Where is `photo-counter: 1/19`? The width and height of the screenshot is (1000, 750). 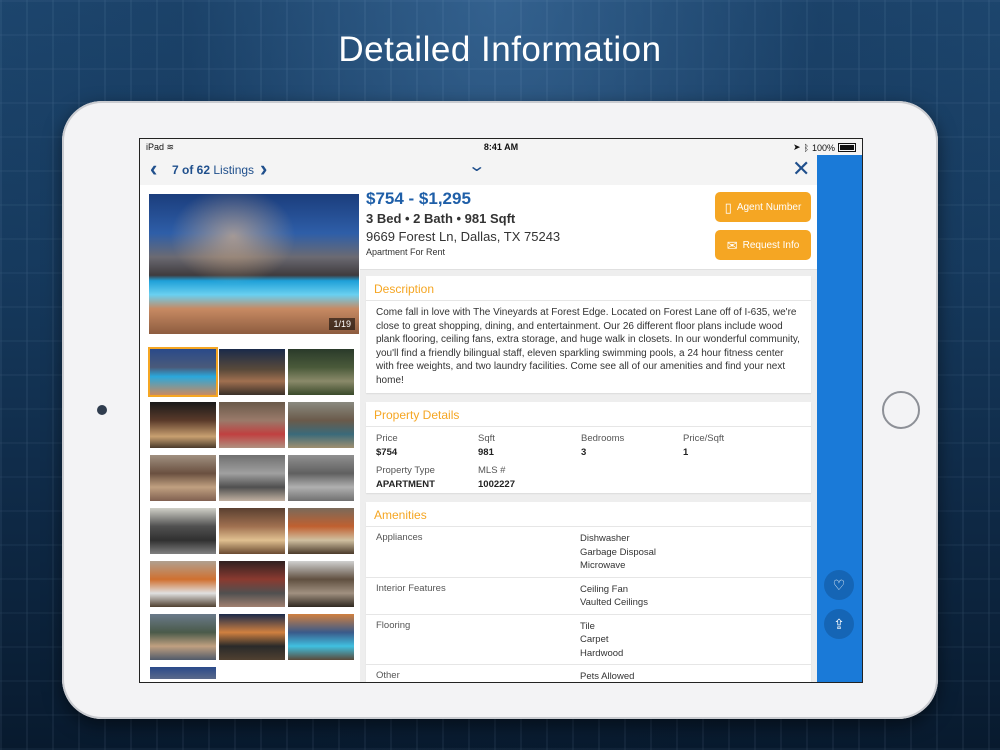 photo-counter: 1/19 is located at coordinates (342, 324).